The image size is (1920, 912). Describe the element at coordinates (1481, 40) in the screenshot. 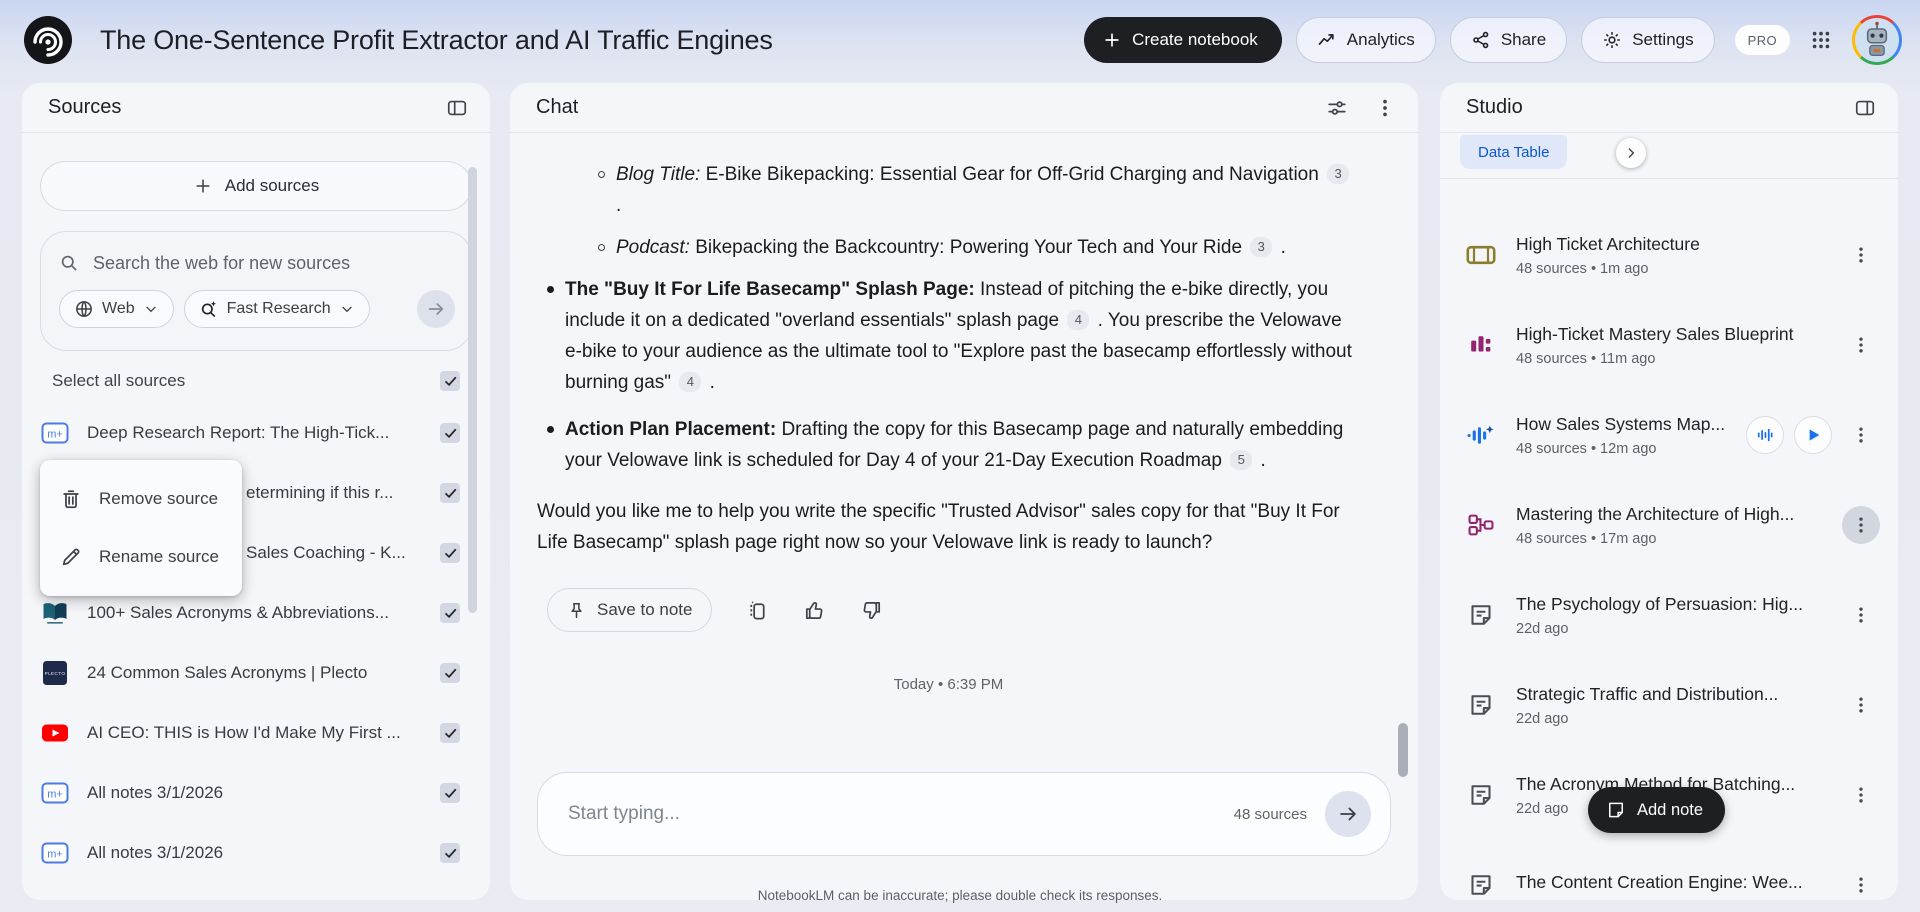

I see `share-icon` at that location.